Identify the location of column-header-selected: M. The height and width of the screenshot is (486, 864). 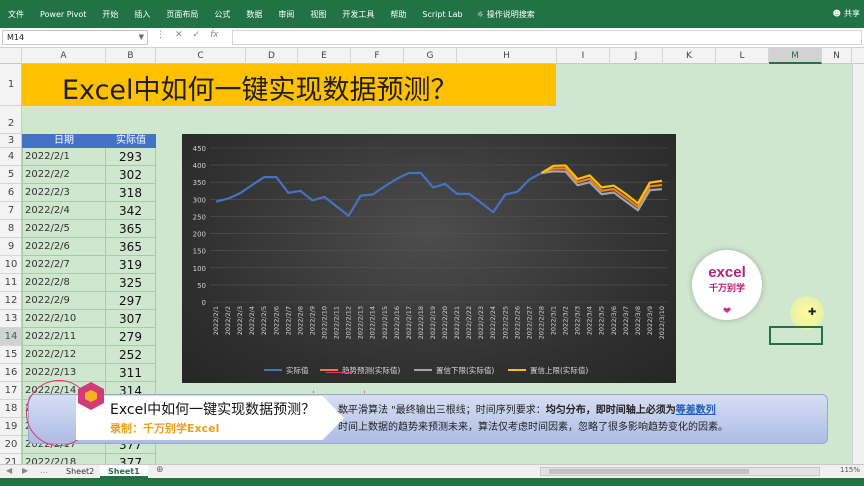
(795, 56).